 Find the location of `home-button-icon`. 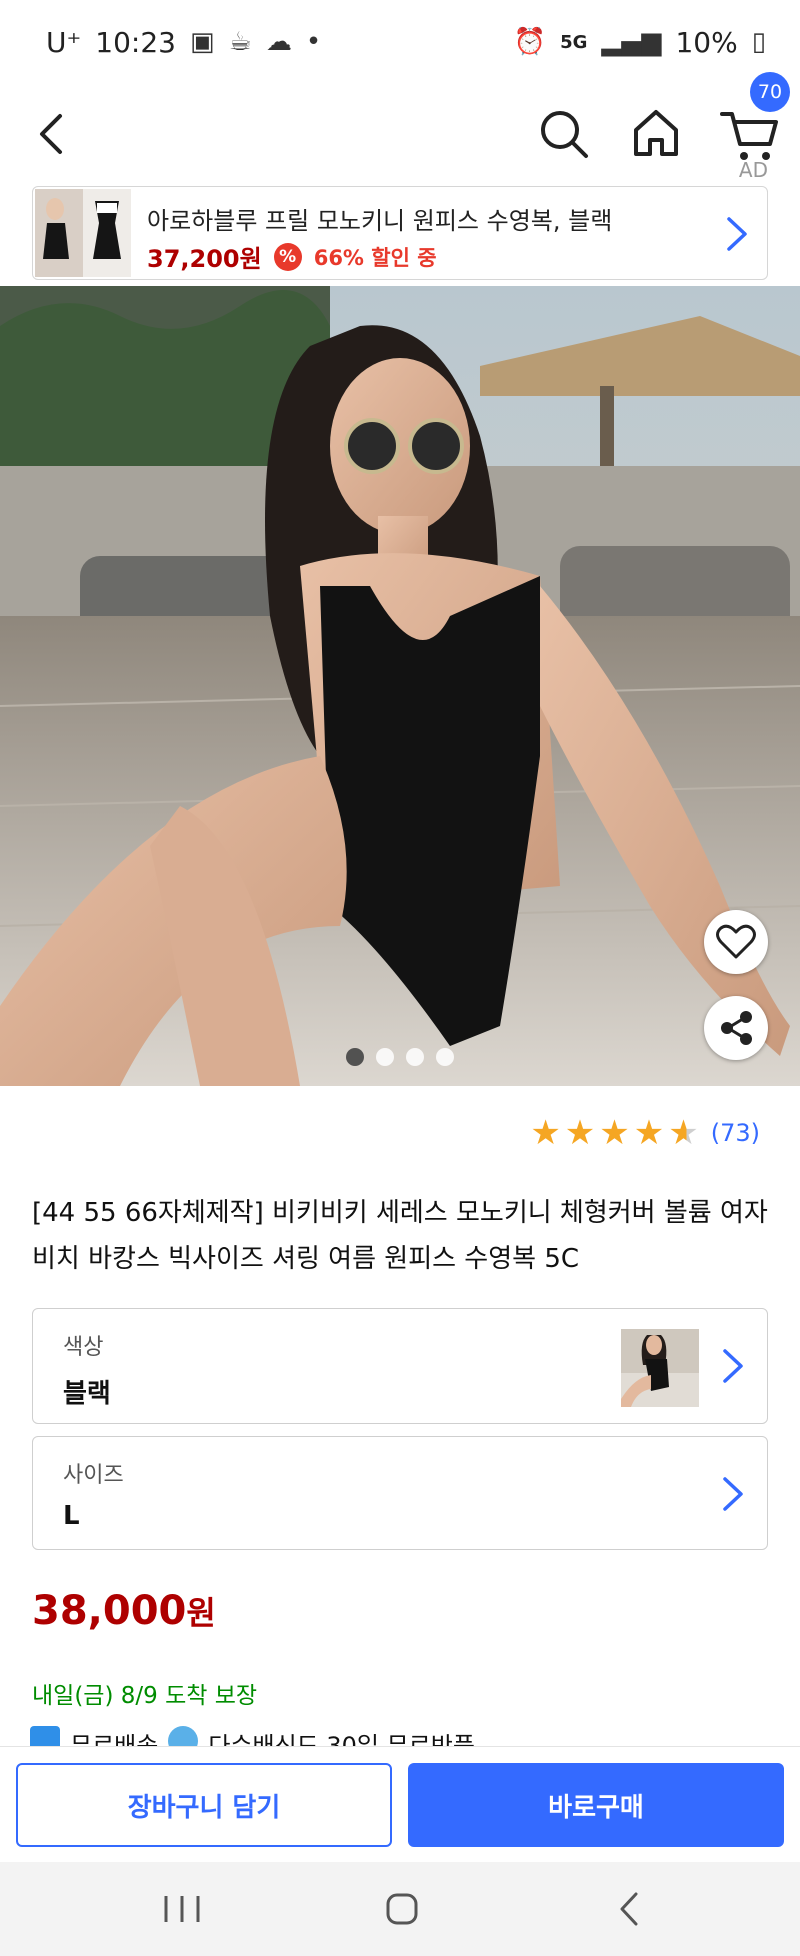

home-button-icon is located at coordinates (402, 1909).